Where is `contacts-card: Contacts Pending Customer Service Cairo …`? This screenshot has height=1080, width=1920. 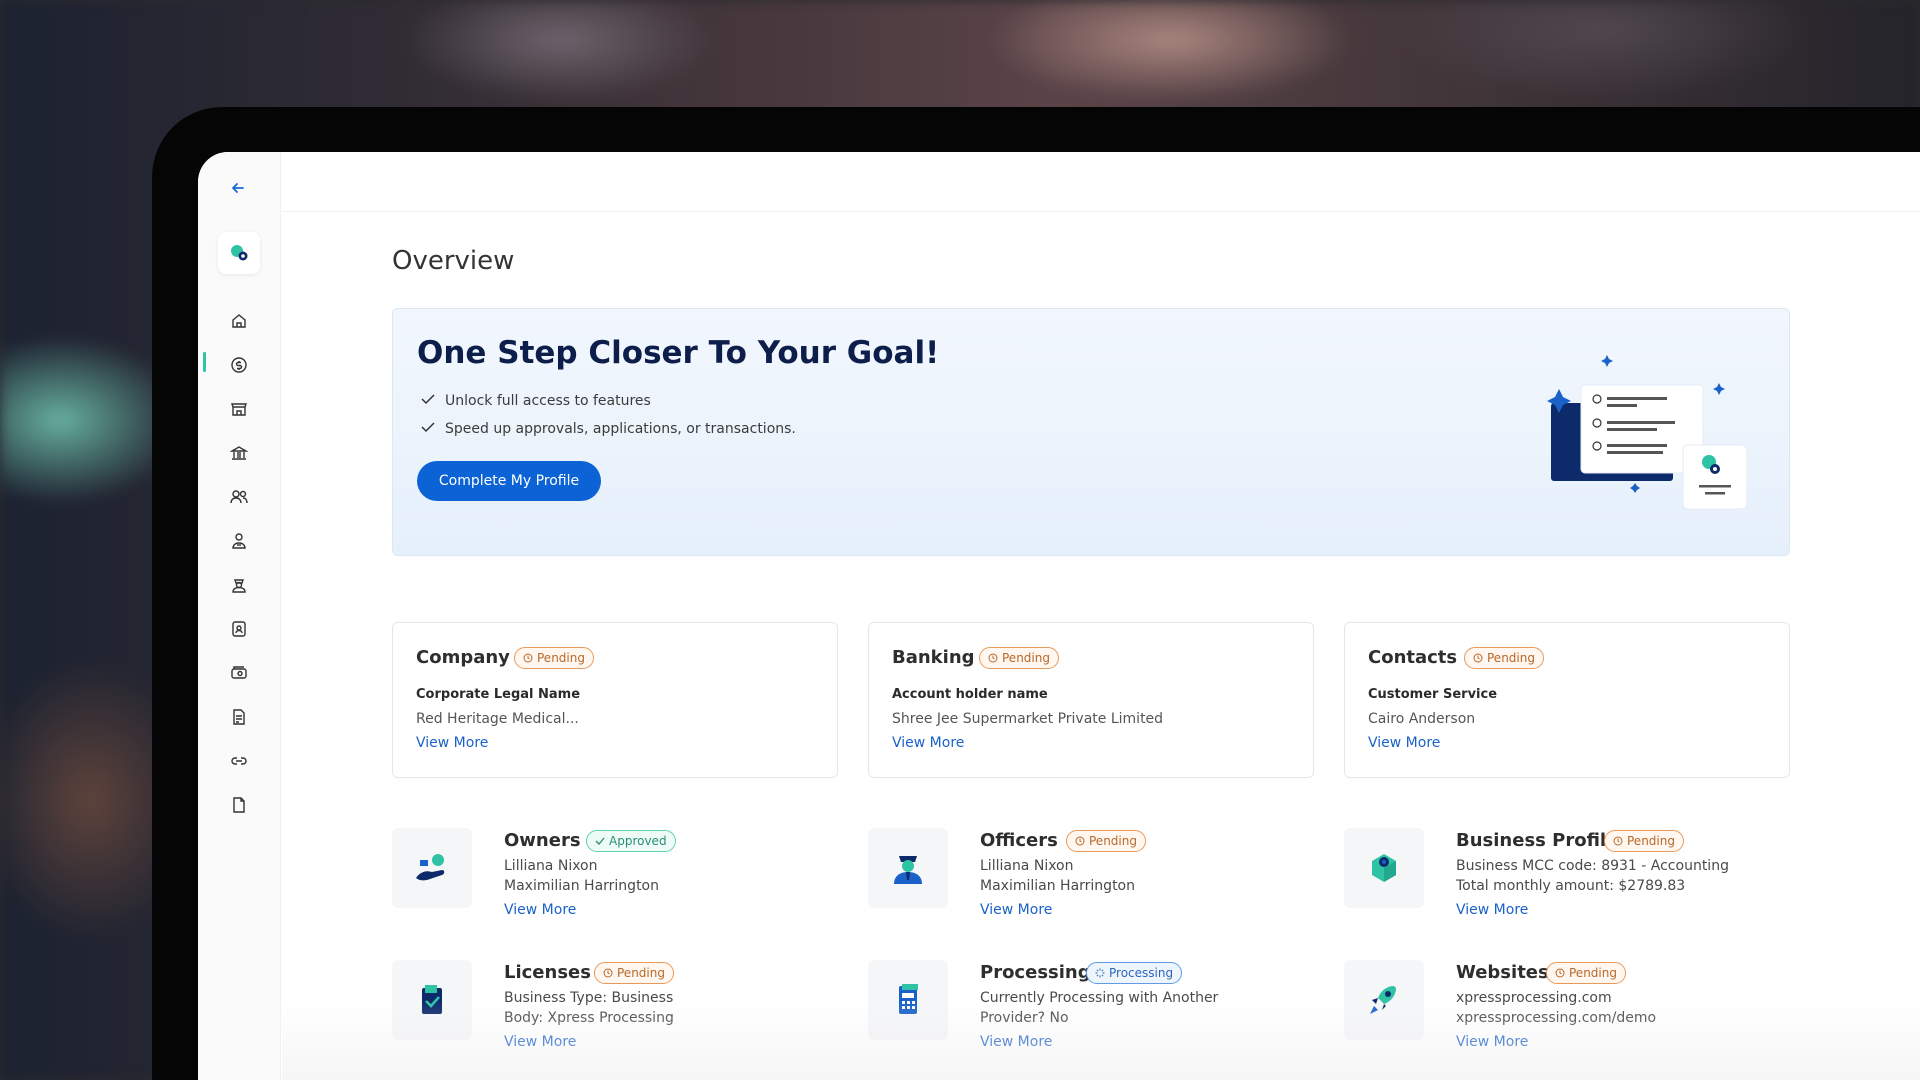
contacts-card: Contacts Pending Customer Service Cairo … is located at coordinates (1567, 700).